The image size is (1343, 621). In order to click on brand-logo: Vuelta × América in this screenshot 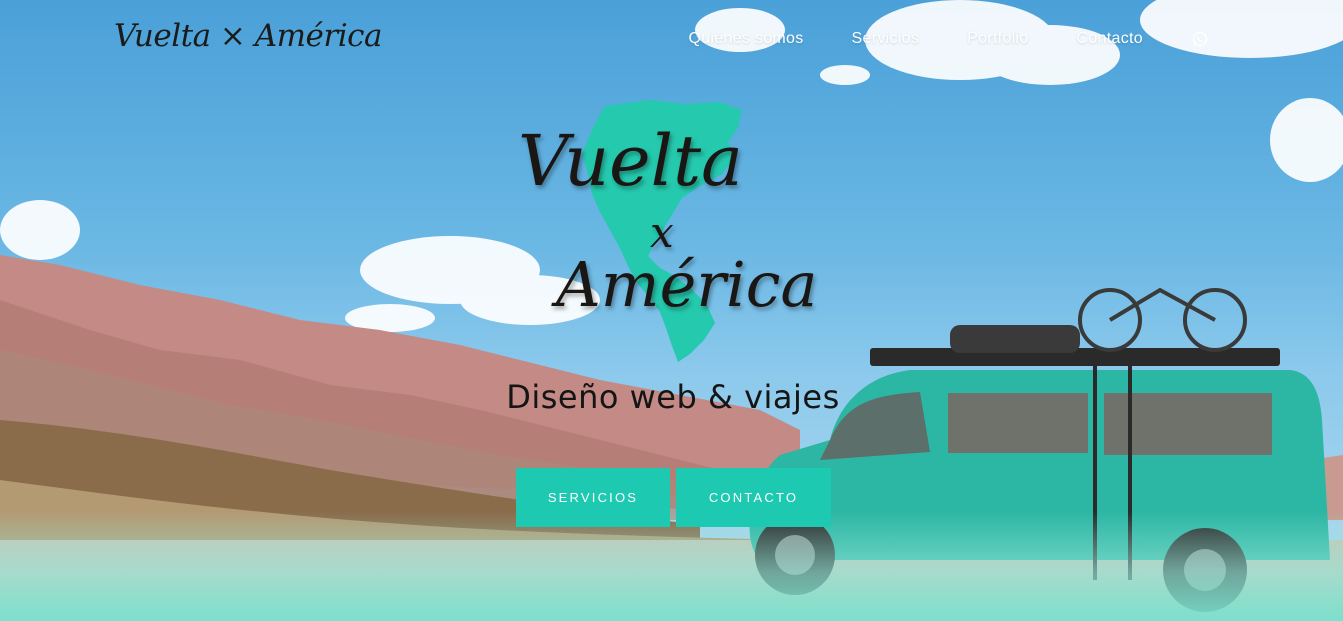, I will do `click(248, 36)`.